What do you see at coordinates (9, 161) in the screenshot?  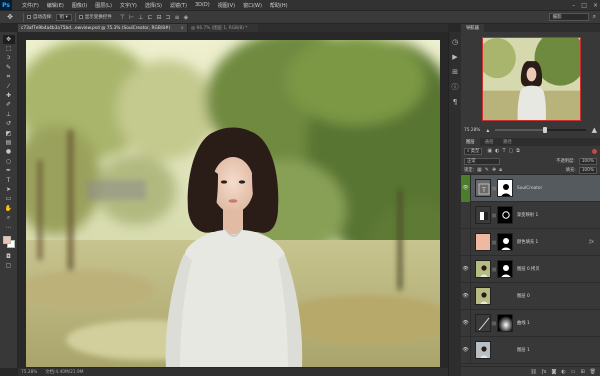 I see `dodge-icon: ○` at bounding box center [9, 161].